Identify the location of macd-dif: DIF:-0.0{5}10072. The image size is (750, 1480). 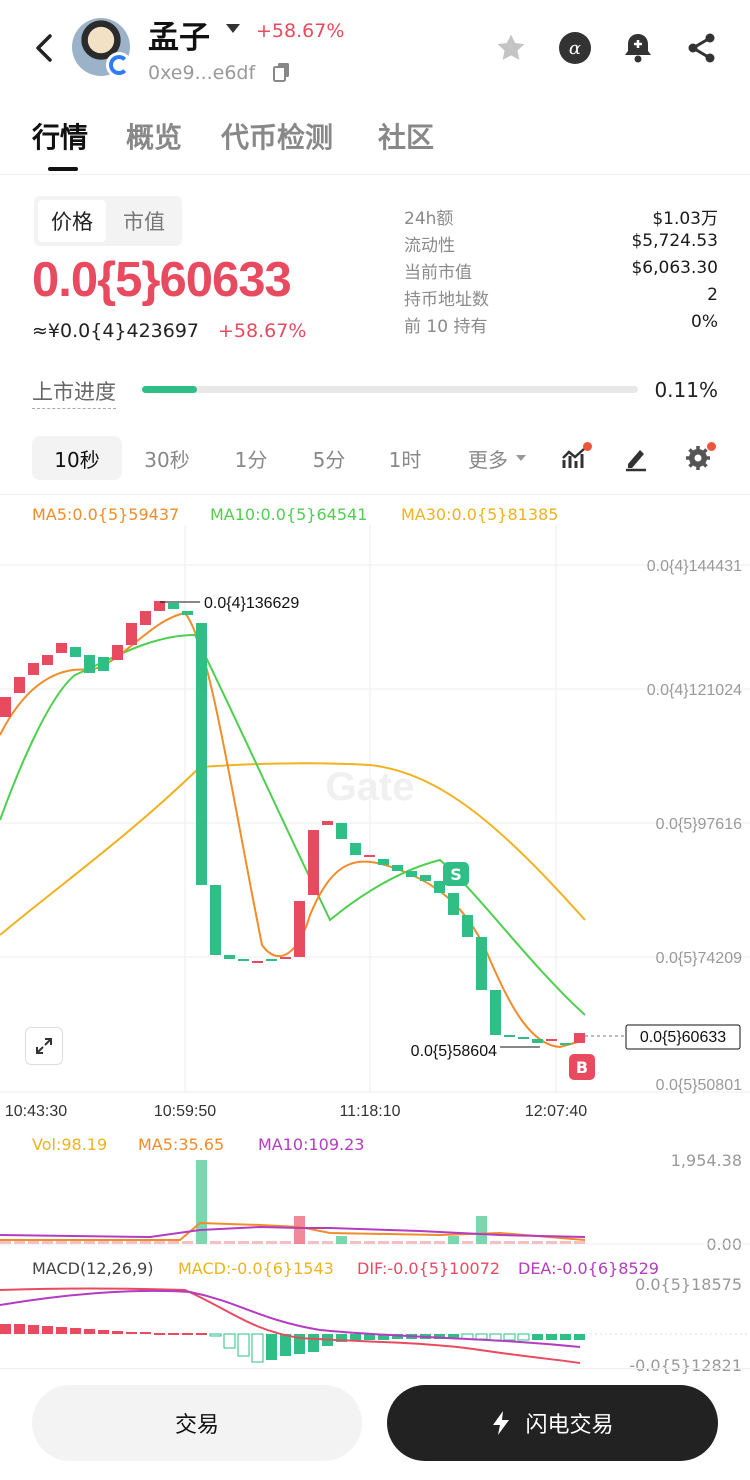
(429, 1268).